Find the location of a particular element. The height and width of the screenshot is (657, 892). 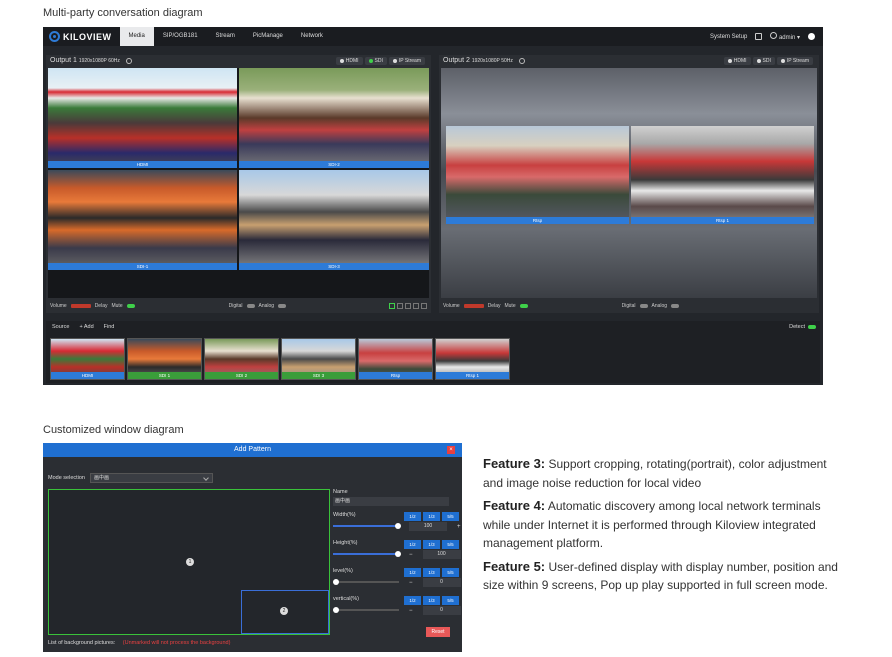

background-list-label: List of background pictures: is located at coordinates (82, 643).